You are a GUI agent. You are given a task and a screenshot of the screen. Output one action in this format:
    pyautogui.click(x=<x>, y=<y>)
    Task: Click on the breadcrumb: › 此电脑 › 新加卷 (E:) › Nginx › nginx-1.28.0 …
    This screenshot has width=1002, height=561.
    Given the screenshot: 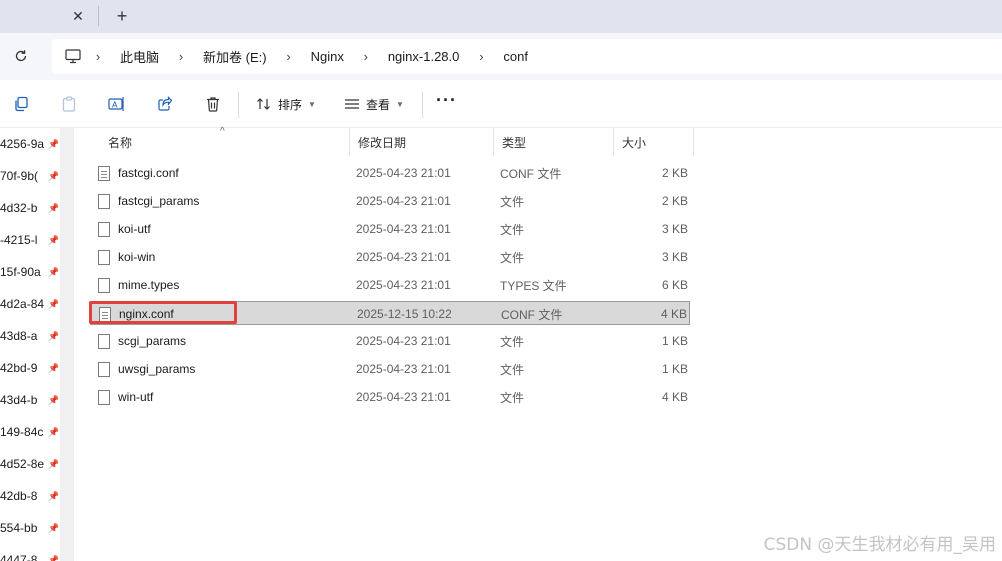 What is the action you would take?
    pyautogui.click(x=527, y=56)
    